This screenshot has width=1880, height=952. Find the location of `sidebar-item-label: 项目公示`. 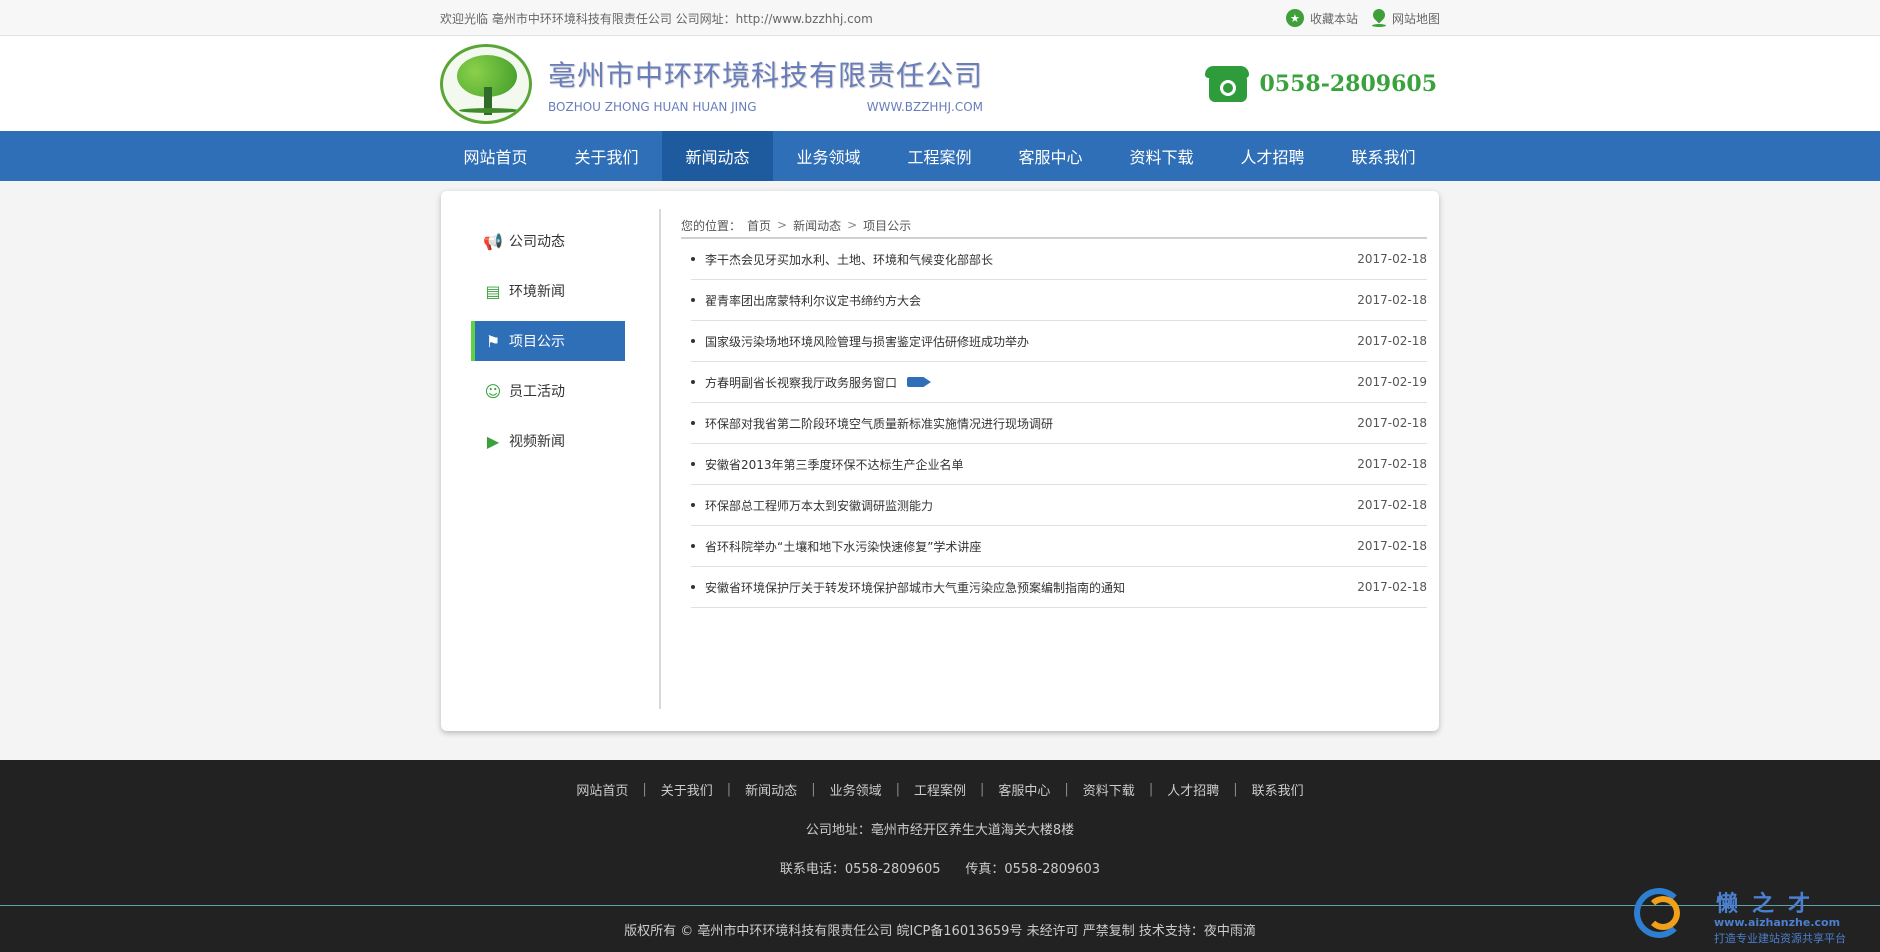

sidebar-item-label: 项目公示 is located at coordinates (537, 342).